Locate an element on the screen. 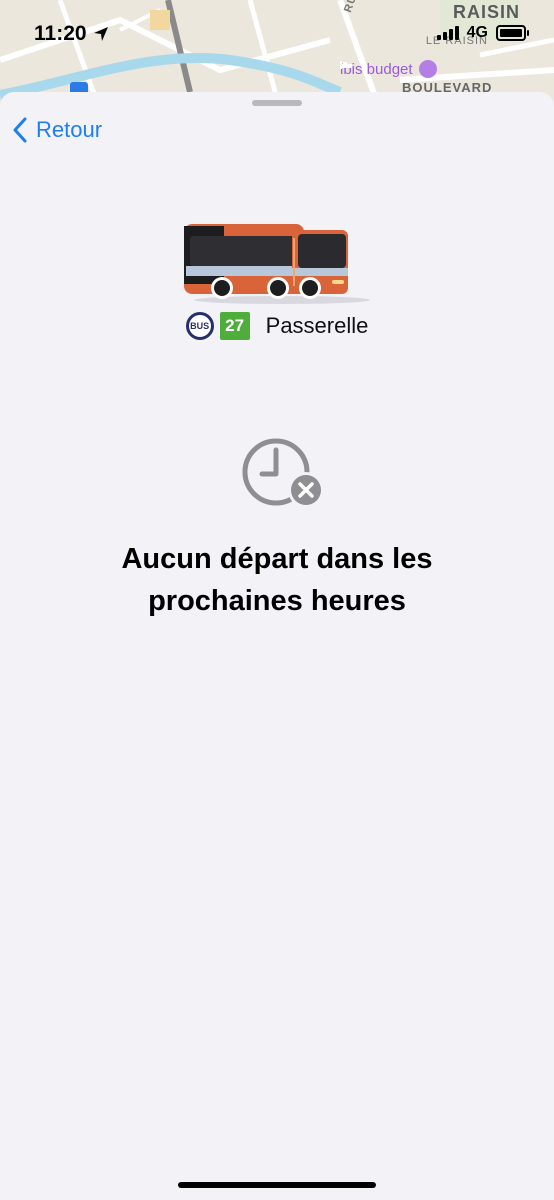  status-indicators: 4G is located at coordinates (482, 33).